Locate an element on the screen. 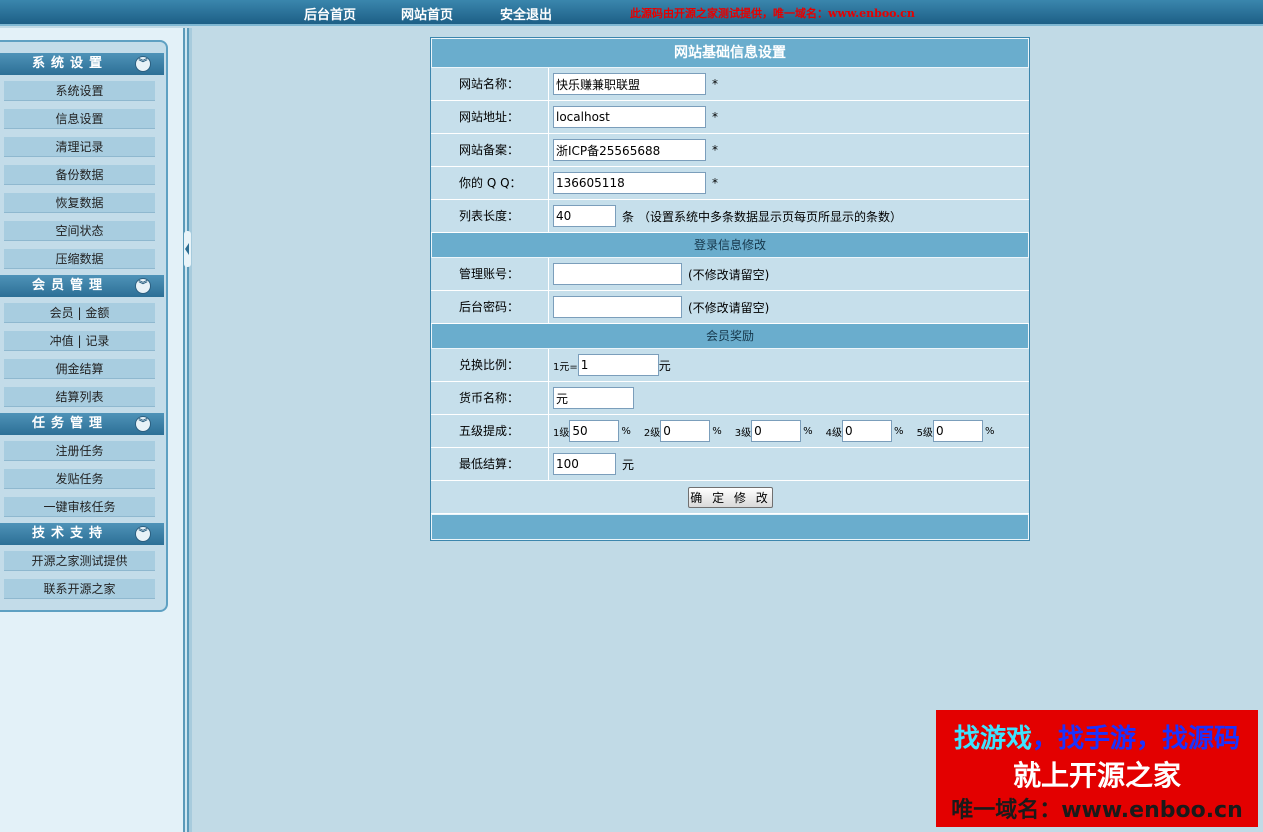  exchange-prefix: 1元= is located at coordinates (565, 367).